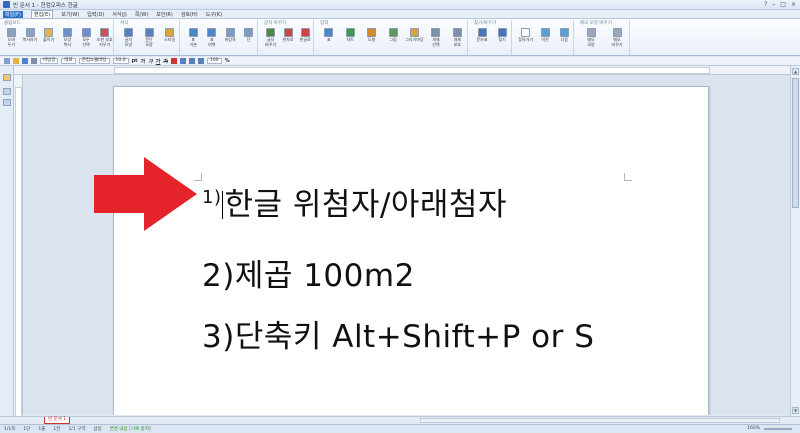 The image size is (800, 433). Describe the element at coordinates (778, 429) in the screenshot. I see `zoom-slider` at that location.